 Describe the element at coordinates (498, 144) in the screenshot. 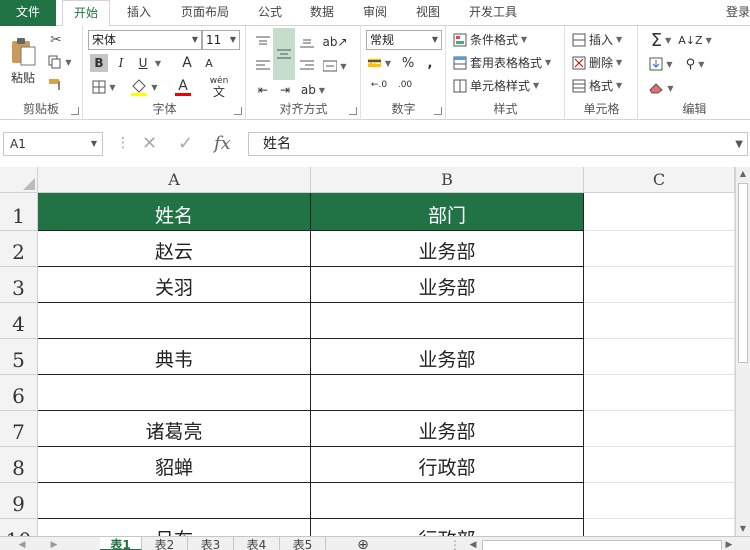

I see `formula-input: 姓名 ▼` at that location.